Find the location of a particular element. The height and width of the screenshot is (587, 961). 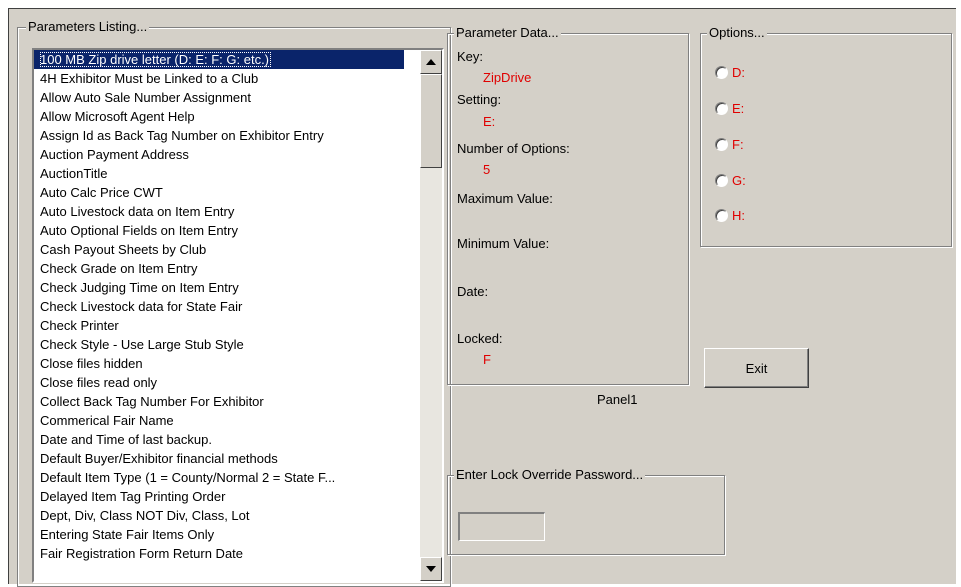

list-item-label: Check Livestock data for State Fair is located at coordinates (141, 306).